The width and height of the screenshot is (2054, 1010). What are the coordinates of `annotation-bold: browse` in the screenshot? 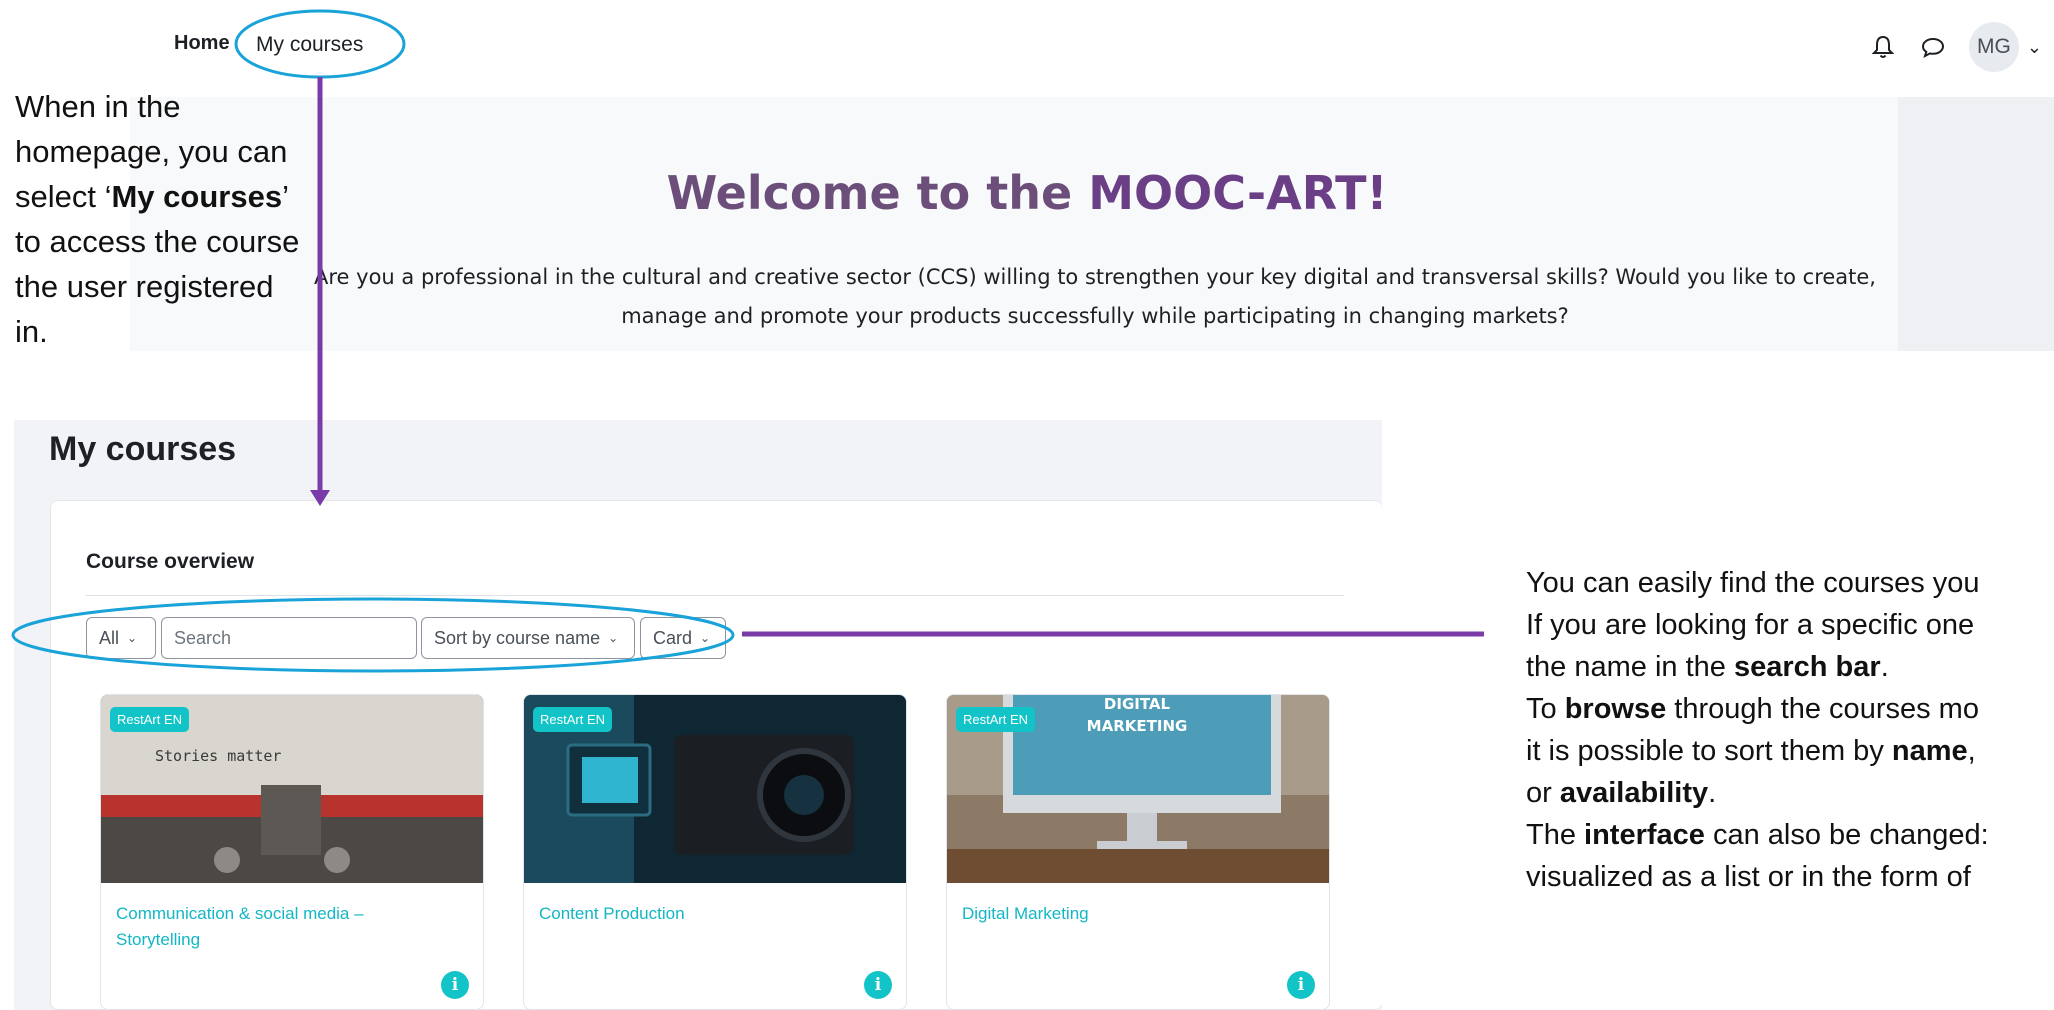 It's located at (1615, 709).